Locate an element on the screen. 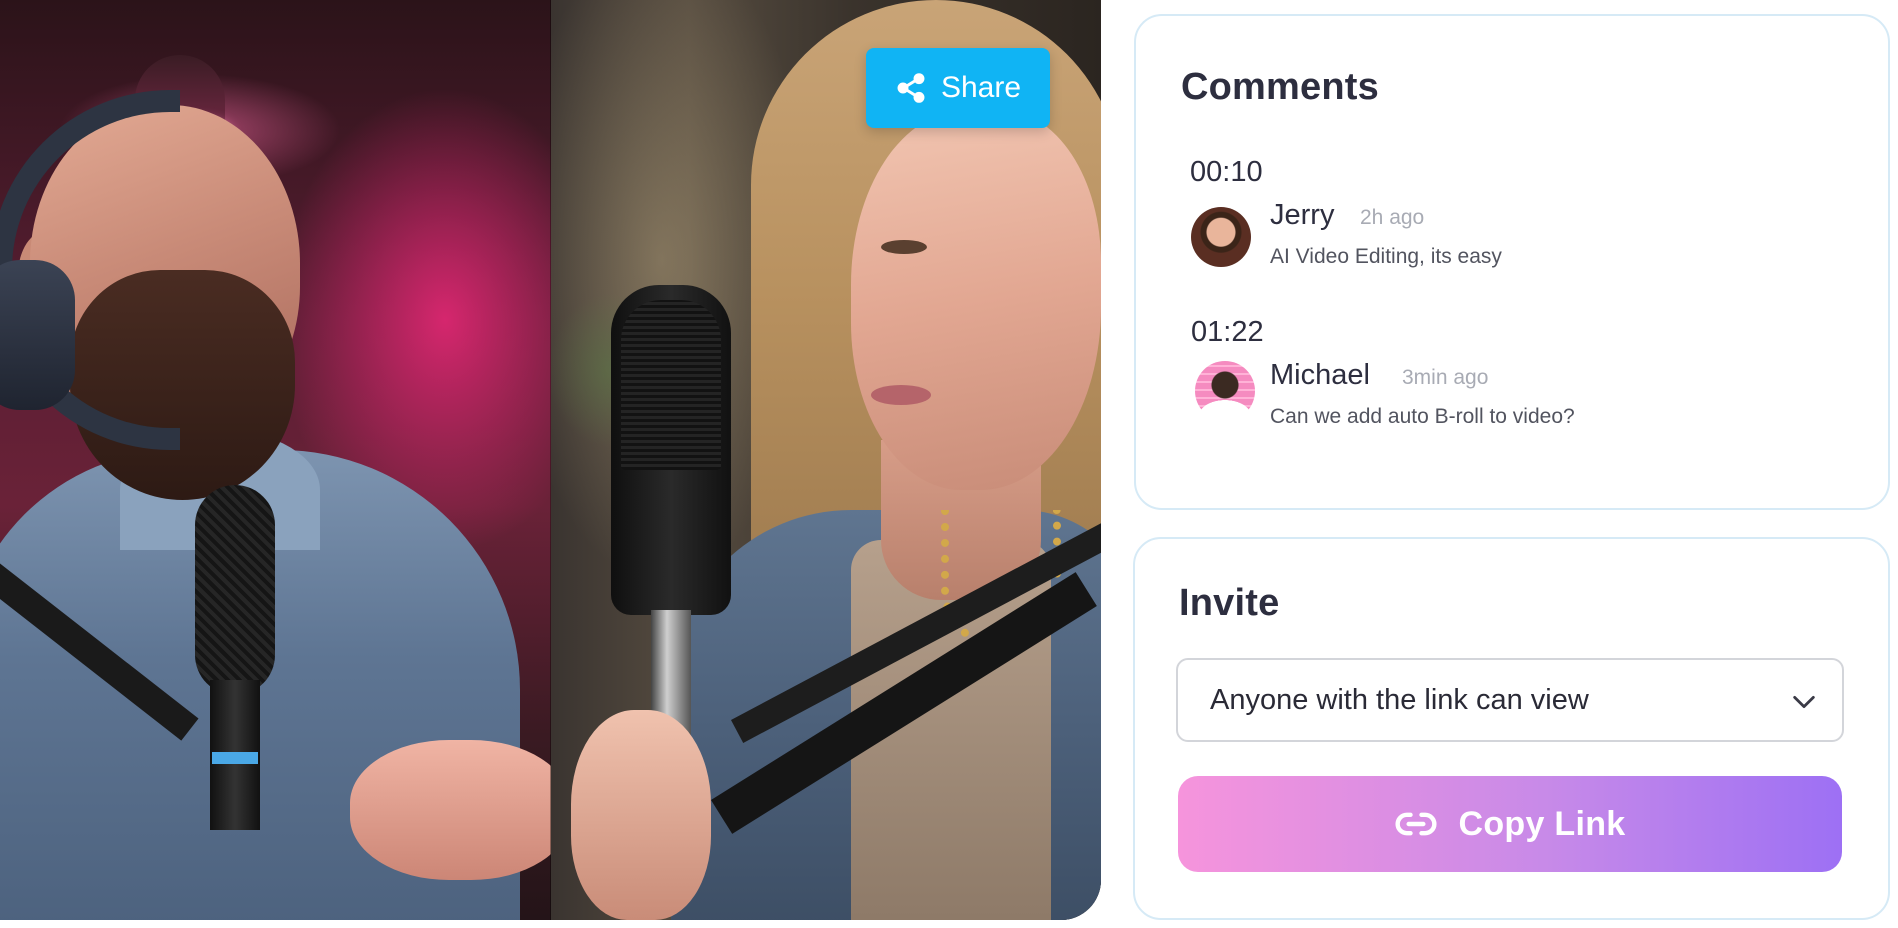 The height and width of the screenshot is (928, 1898). comment-author: Jerry is located at coordinates (1302, 215).